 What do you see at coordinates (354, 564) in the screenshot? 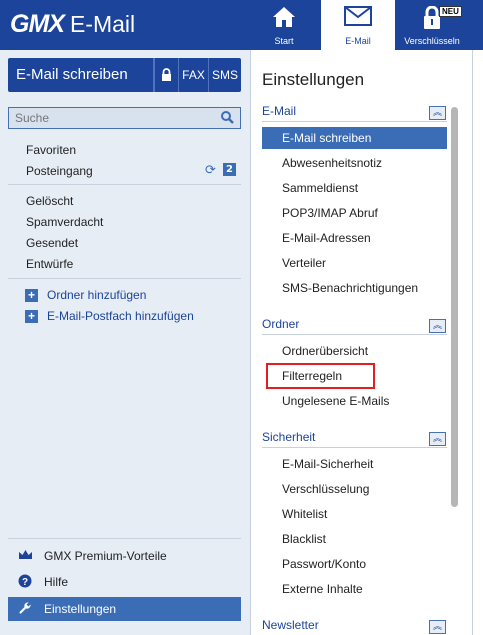
I see `settings-item-passwort-konto: Passwort/Konto` at bounding box center [354, 564].